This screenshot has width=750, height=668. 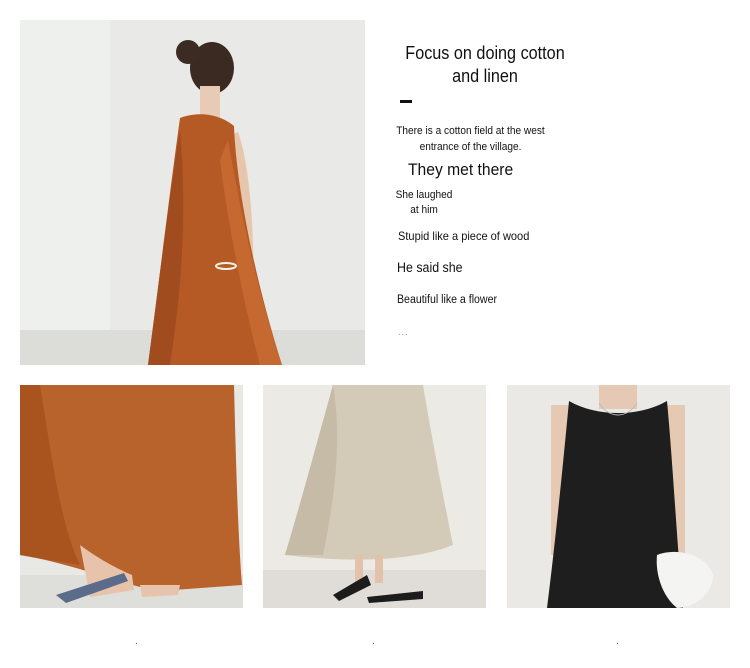 What do you see at coordinates (373, 641) in the screenshot?
I see `thumbnail-caption-2: .` at bounding box center [373, 641].